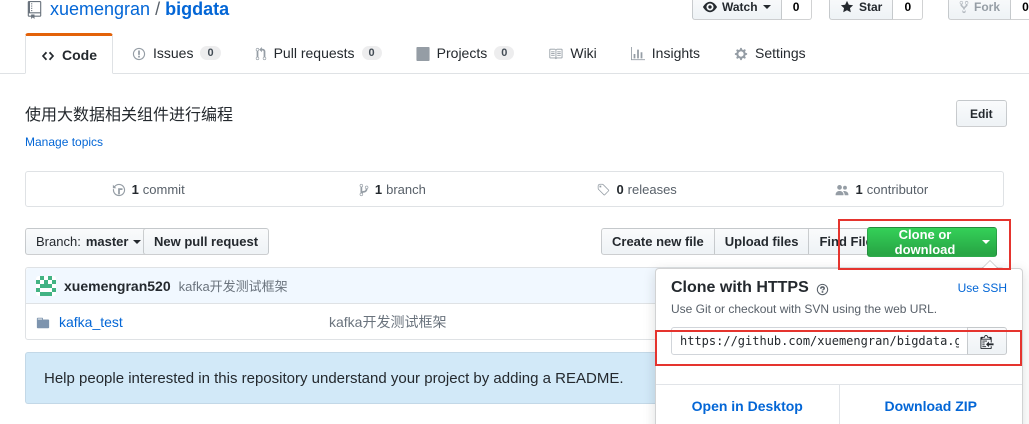 The image size is (1029, 424). I want to click on tab-insights: Insights, so click(665, 53).